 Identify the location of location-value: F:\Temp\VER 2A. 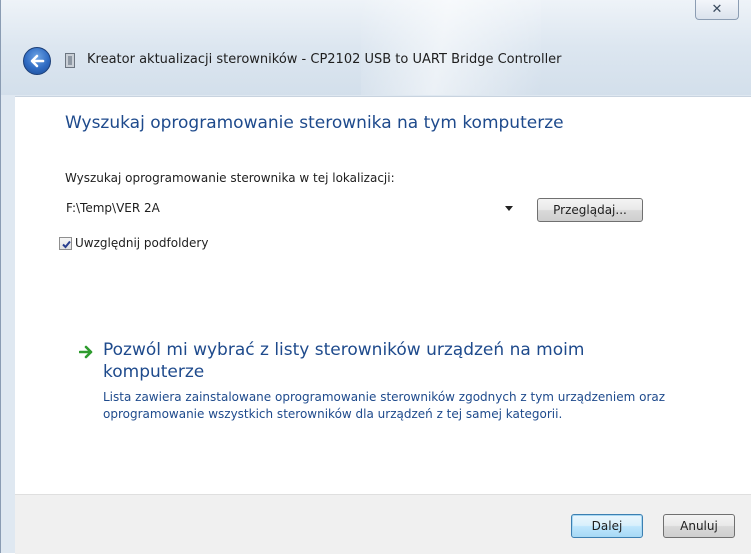
(113, 208).